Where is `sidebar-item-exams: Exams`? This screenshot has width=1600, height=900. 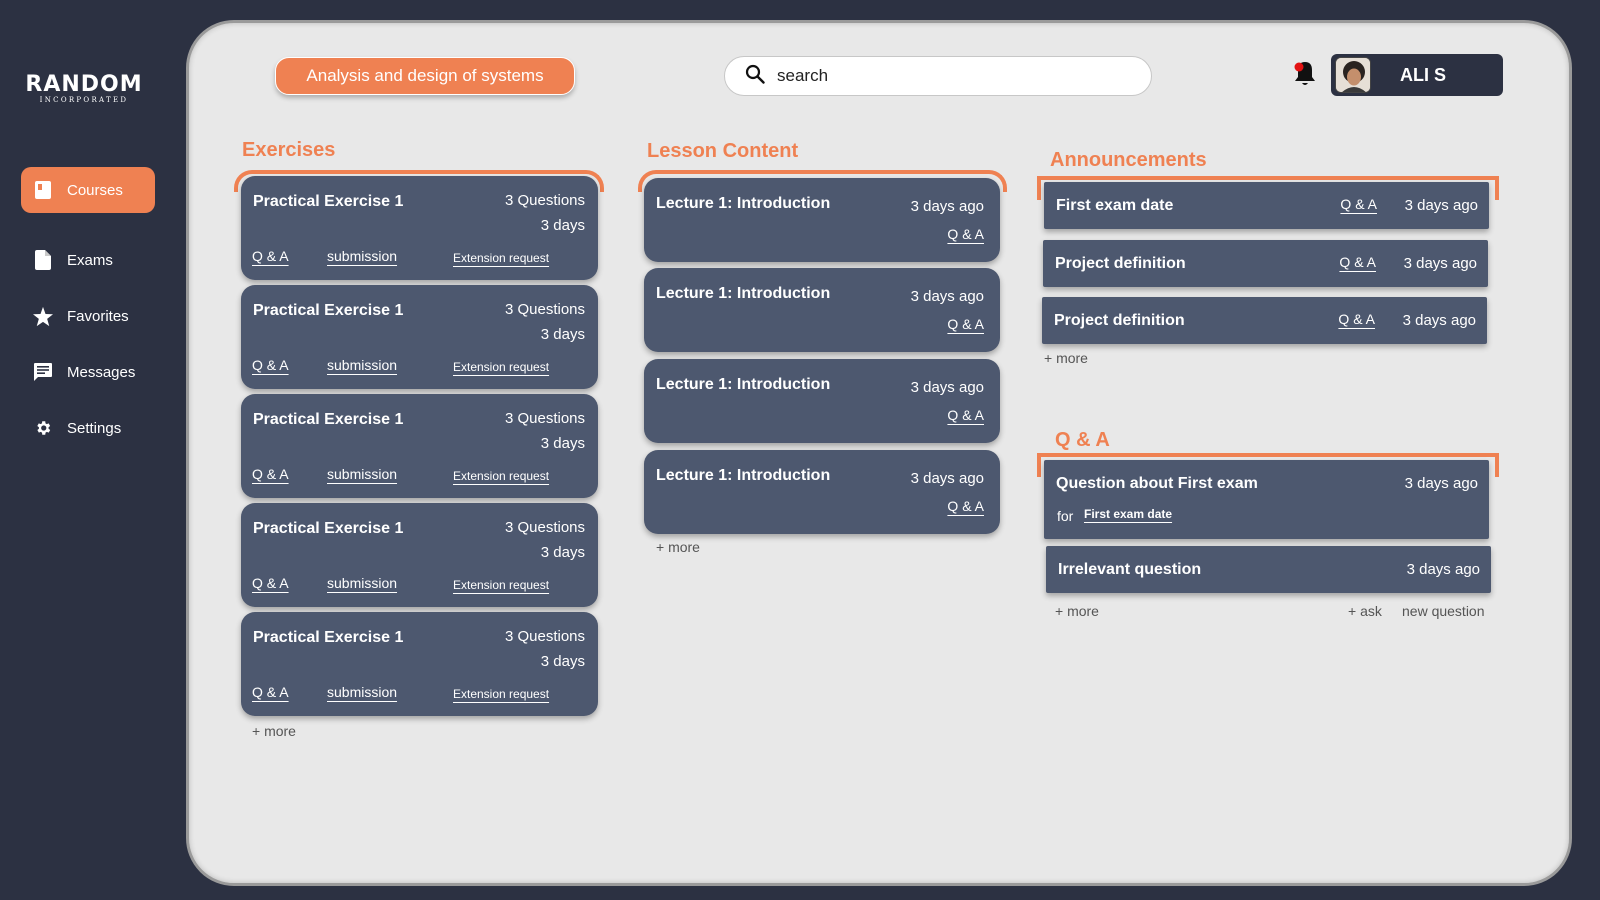 sidebar-item-exams: Exams is located at coordinates (88, 260).